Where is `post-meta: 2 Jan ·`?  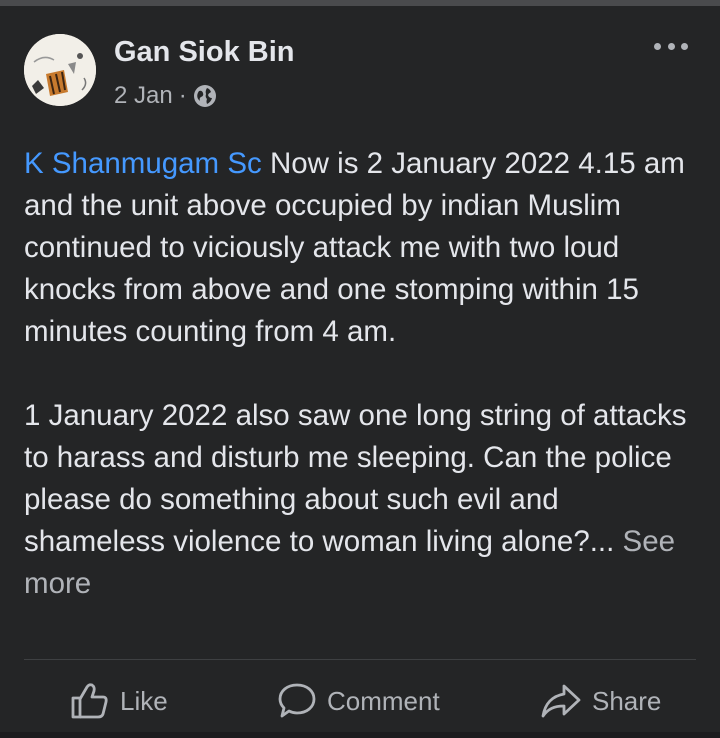
post-meta: 2 Jan · is located at coordinates (165, 96).